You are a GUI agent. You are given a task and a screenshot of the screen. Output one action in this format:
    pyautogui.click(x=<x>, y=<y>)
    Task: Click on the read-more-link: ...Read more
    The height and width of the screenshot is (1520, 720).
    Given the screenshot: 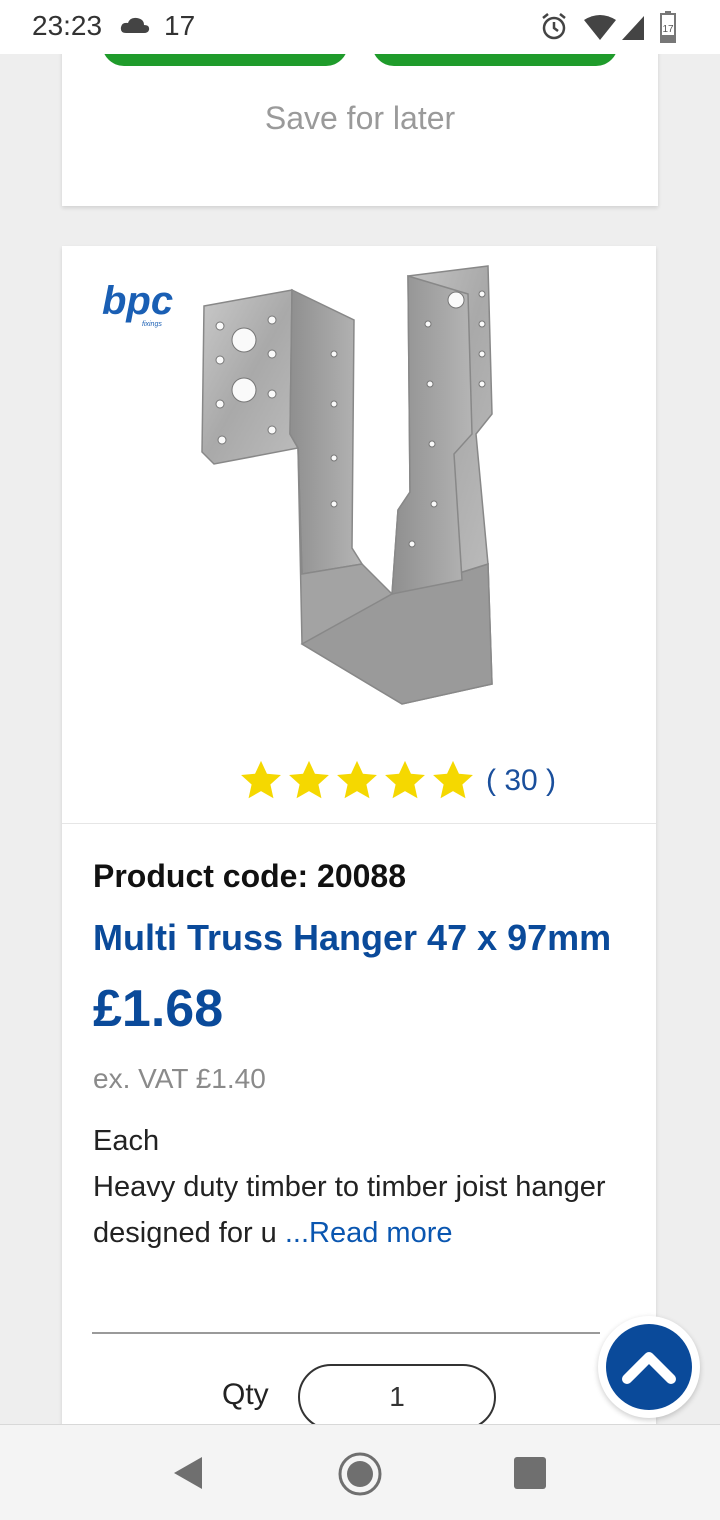 What is the action you would take?
    pyautogui.click(x=369, y=1233)
    